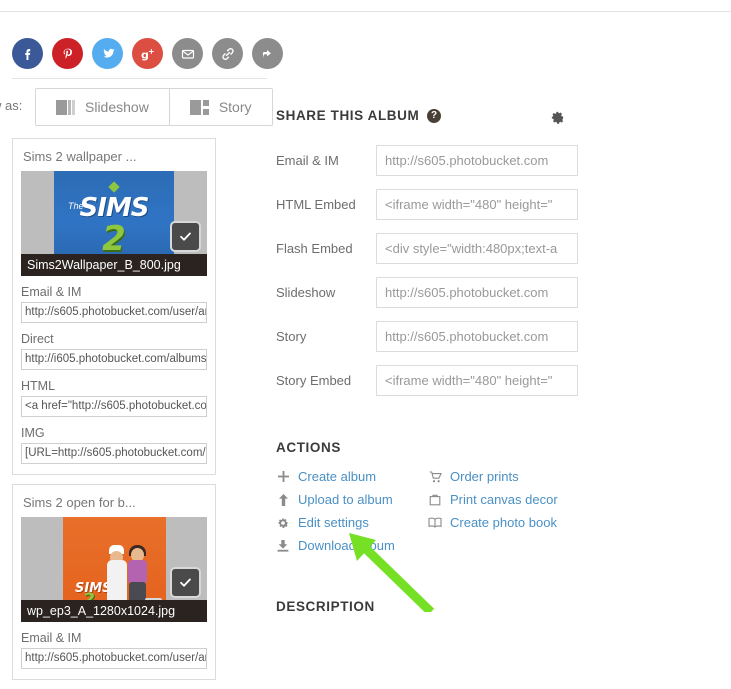 This screenshot has height=689, width=731. I want to click on pinterest-share-button, so click(67, 53).